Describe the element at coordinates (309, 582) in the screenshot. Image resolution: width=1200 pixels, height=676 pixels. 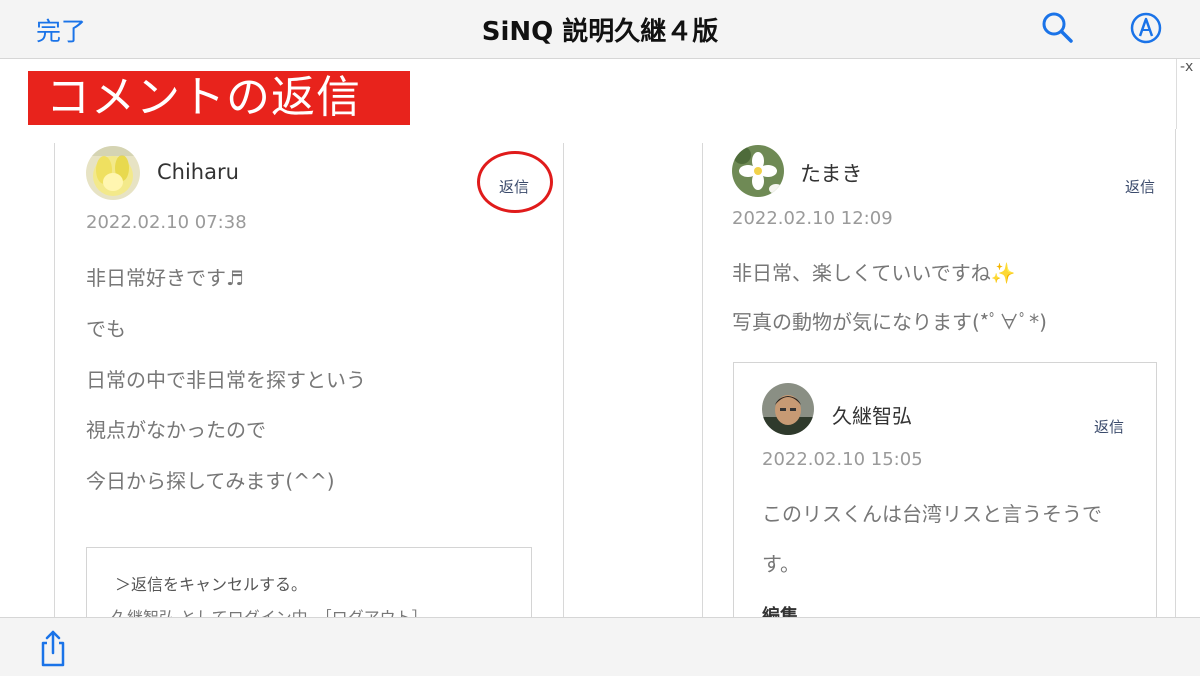
I see `reply-form: ＞返信をキャンセルする。 久継智弘 としてログイン中。［ログアウト］` at that location.